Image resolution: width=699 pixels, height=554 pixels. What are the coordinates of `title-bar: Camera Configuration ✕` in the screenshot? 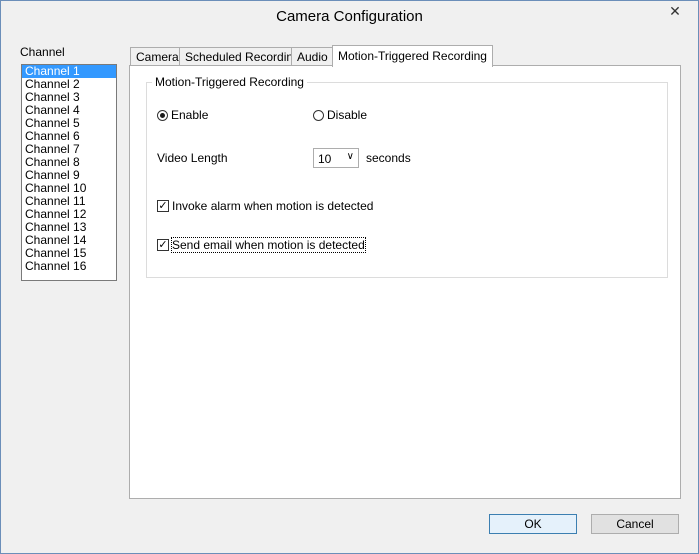 It's located at (349, 16).